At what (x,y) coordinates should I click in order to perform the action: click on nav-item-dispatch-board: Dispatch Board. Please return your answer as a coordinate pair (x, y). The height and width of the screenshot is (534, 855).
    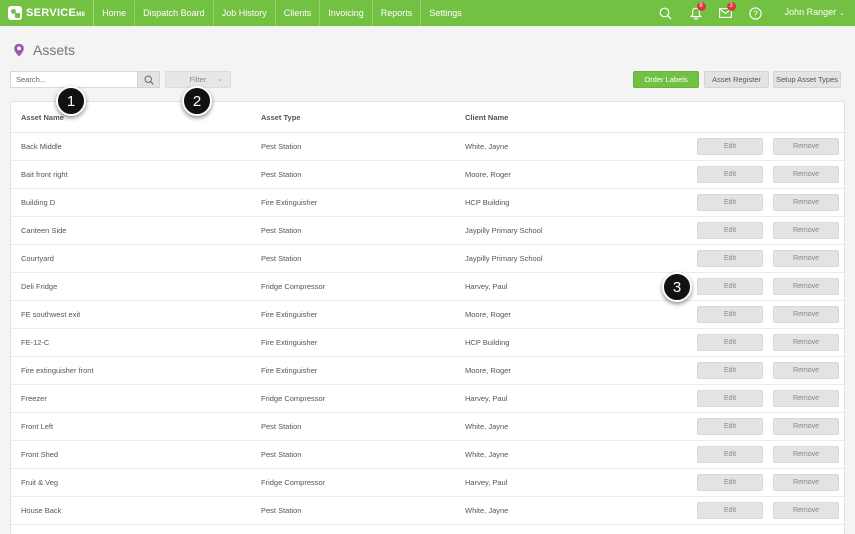
    Looking at the image, I should click on (173, 13).